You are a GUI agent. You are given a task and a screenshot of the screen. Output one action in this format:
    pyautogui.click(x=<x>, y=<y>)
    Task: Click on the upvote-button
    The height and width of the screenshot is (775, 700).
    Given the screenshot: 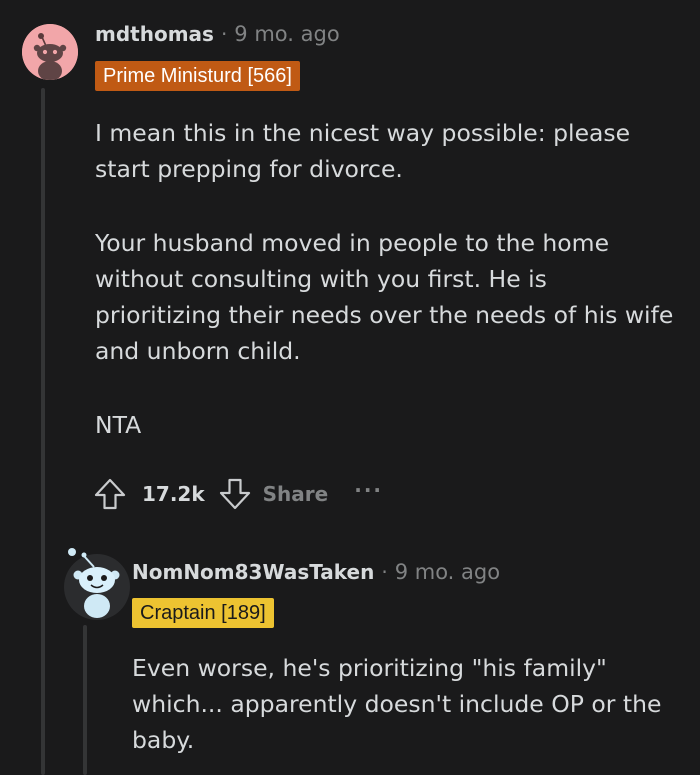 What is the action you would take?
    pyautogui.click(x=110, y=494)
    